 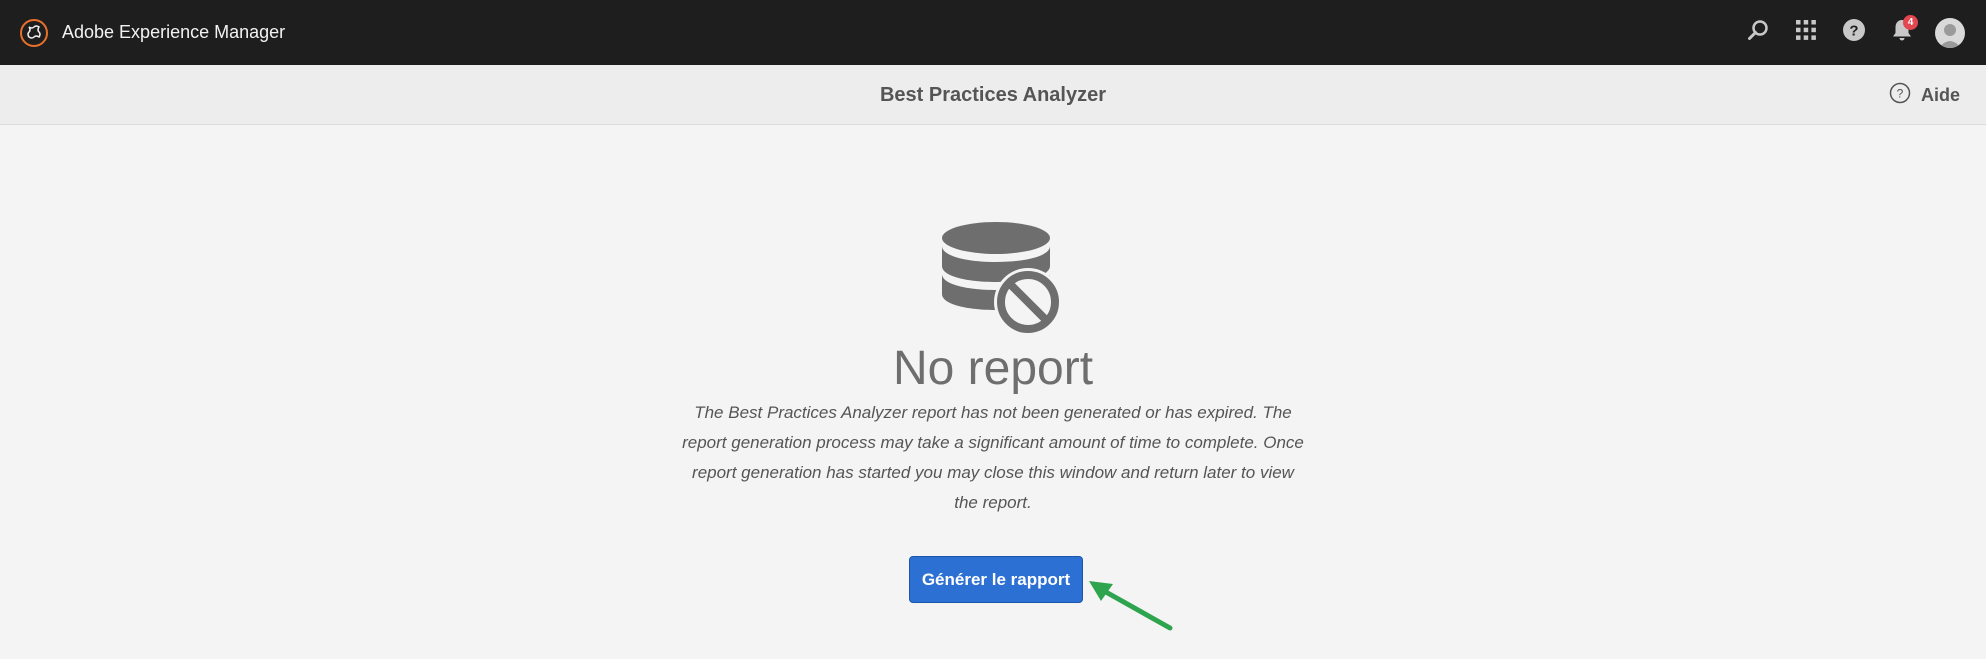 I want to click on help-link: ? Aide, so click(x=1924, y=95).